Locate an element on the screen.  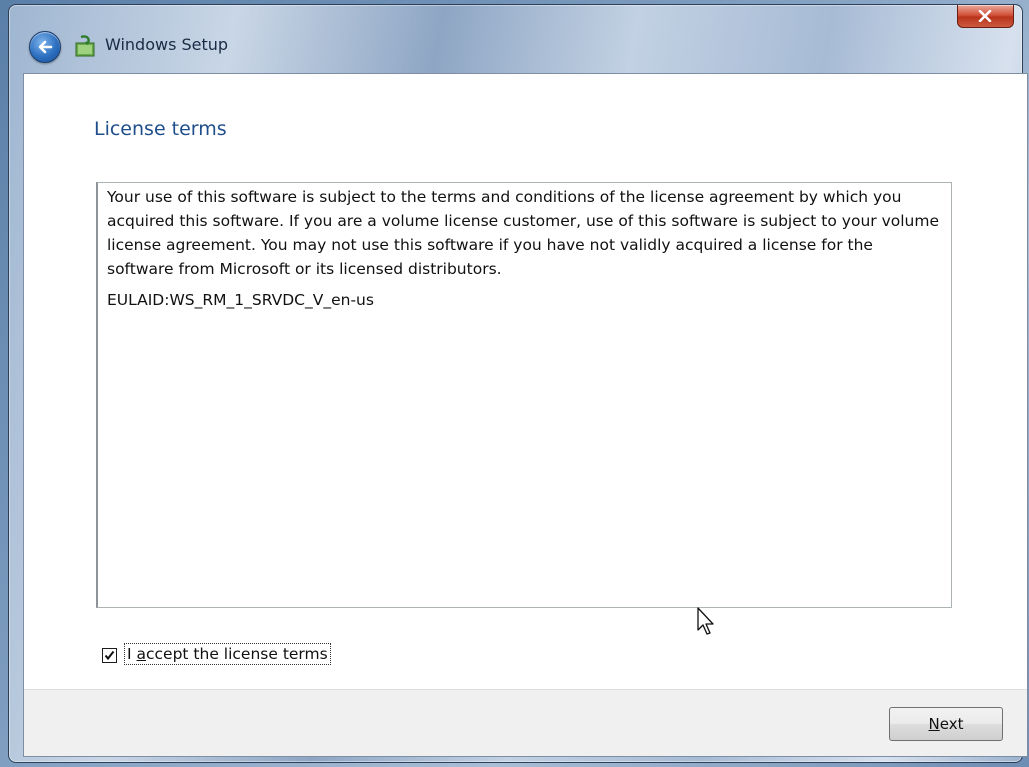
windows-setup-icon is located at coordinates (85, 46).